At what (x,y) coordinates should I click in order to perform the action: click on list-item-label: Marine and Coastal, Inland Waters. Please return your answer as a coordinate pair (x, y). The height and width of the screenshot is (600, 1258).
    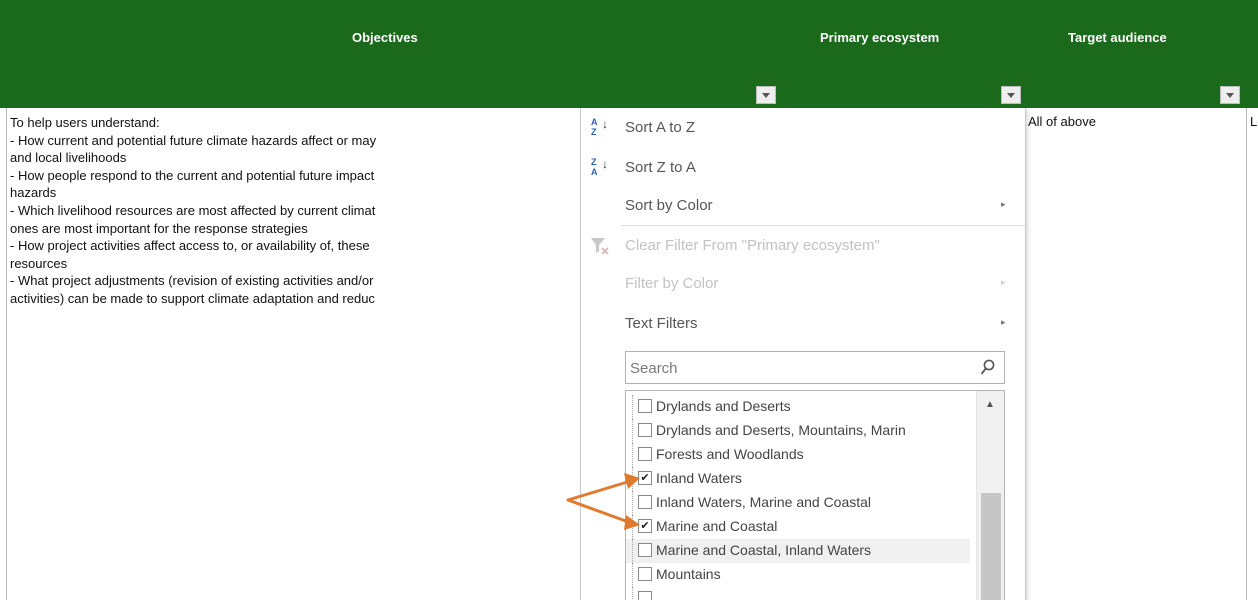
    Looking at the image, I should click on (764, 550).